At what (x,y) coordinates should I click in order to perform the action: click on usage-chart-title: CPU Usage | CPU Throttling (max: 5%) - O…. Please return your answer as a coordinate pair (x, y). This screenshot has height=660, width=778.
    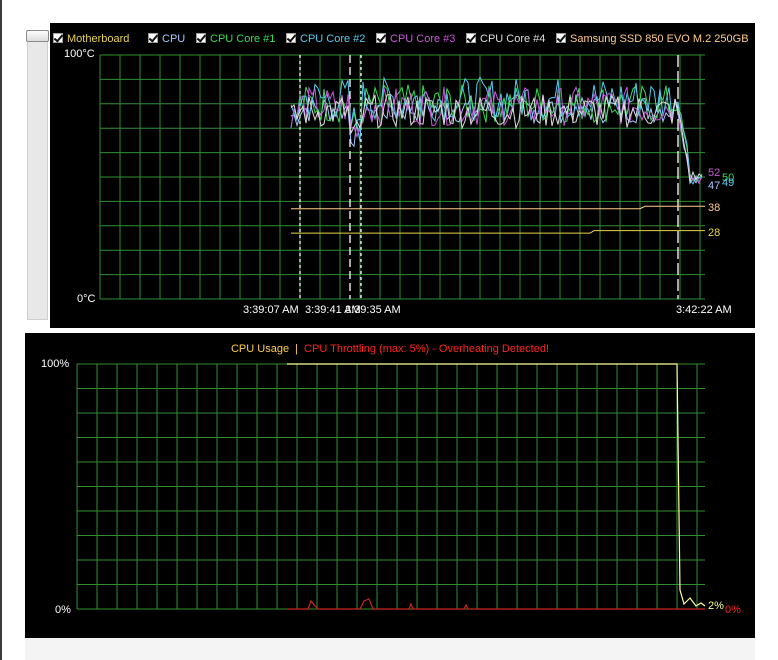
    Looking at the image, I should click on (390, 349).